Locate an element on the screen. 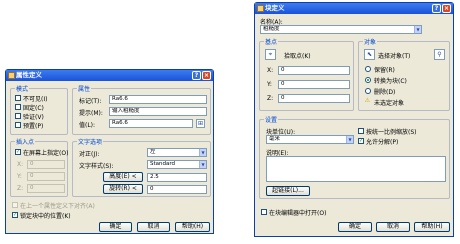  rotation-button: 旋转(R) < is located at coordinates (123, 189).